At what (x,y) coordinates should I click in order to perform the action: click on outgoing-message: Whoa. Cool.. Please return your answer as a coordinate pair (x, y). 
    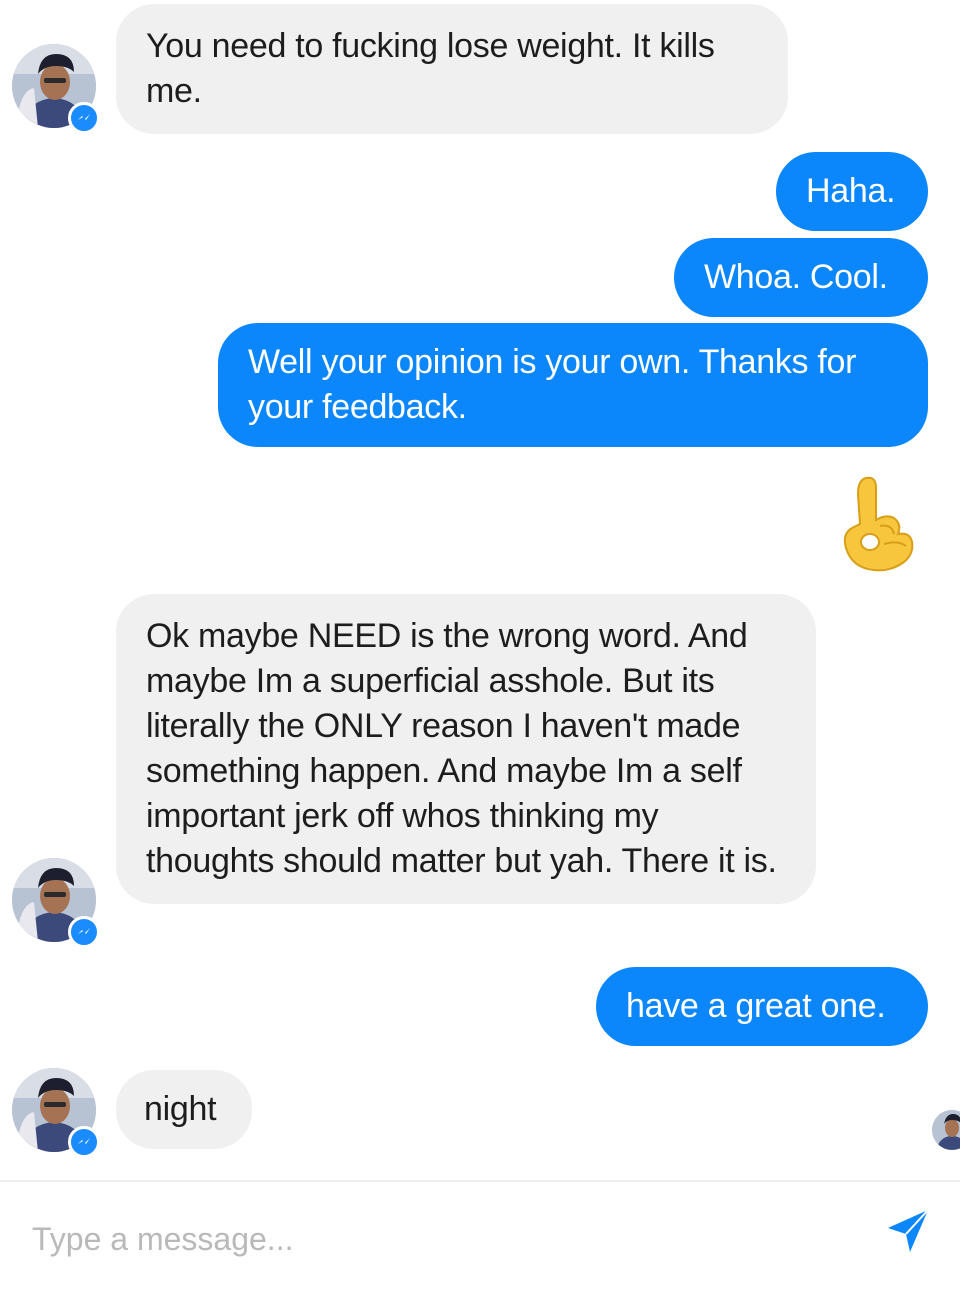
    Looking at the image, I should click on (801, 277).